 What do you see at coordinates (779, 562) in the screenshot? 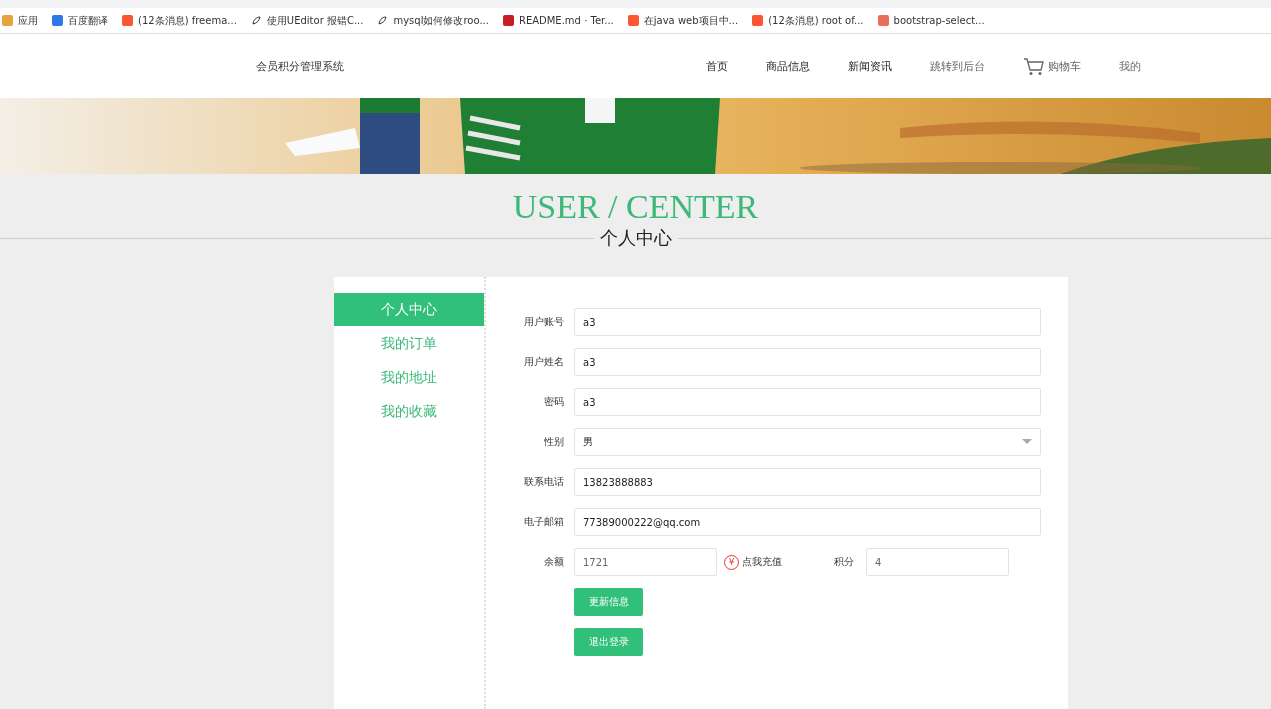
I see `recharge-link: ¥ 点我充值` at bounding box center [779, 562].